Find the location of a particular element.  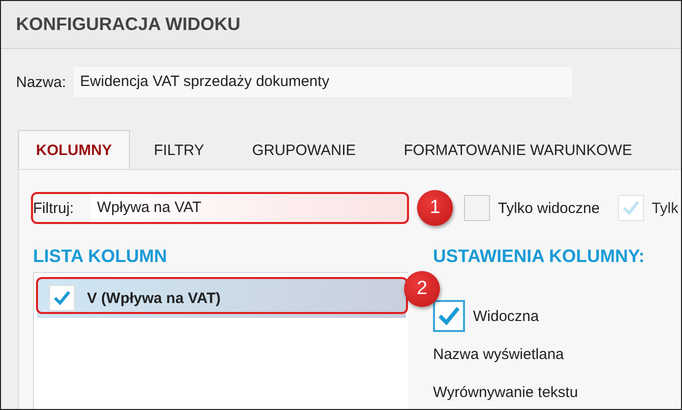

section-heading: LISTA KOLUMN is located at coordinates (100, 257).